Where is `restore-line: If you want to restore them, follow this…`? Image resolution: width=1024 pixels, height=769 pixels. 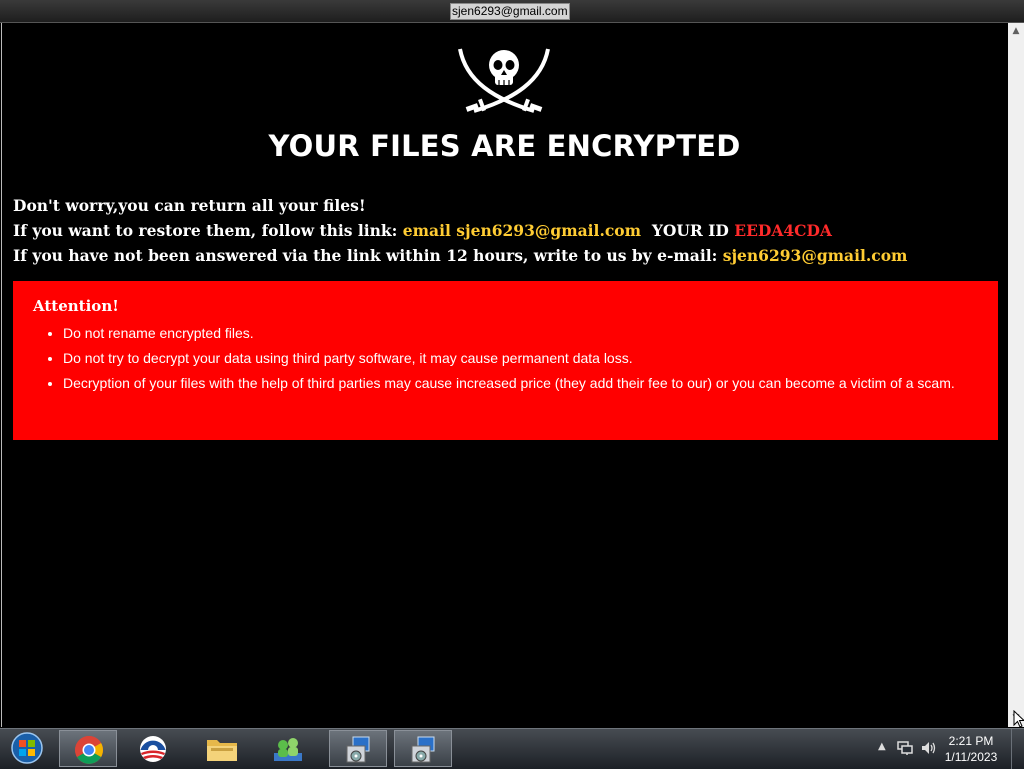
restore-line: If you want to restore them, follow this… is located at coordinates (460, 230).